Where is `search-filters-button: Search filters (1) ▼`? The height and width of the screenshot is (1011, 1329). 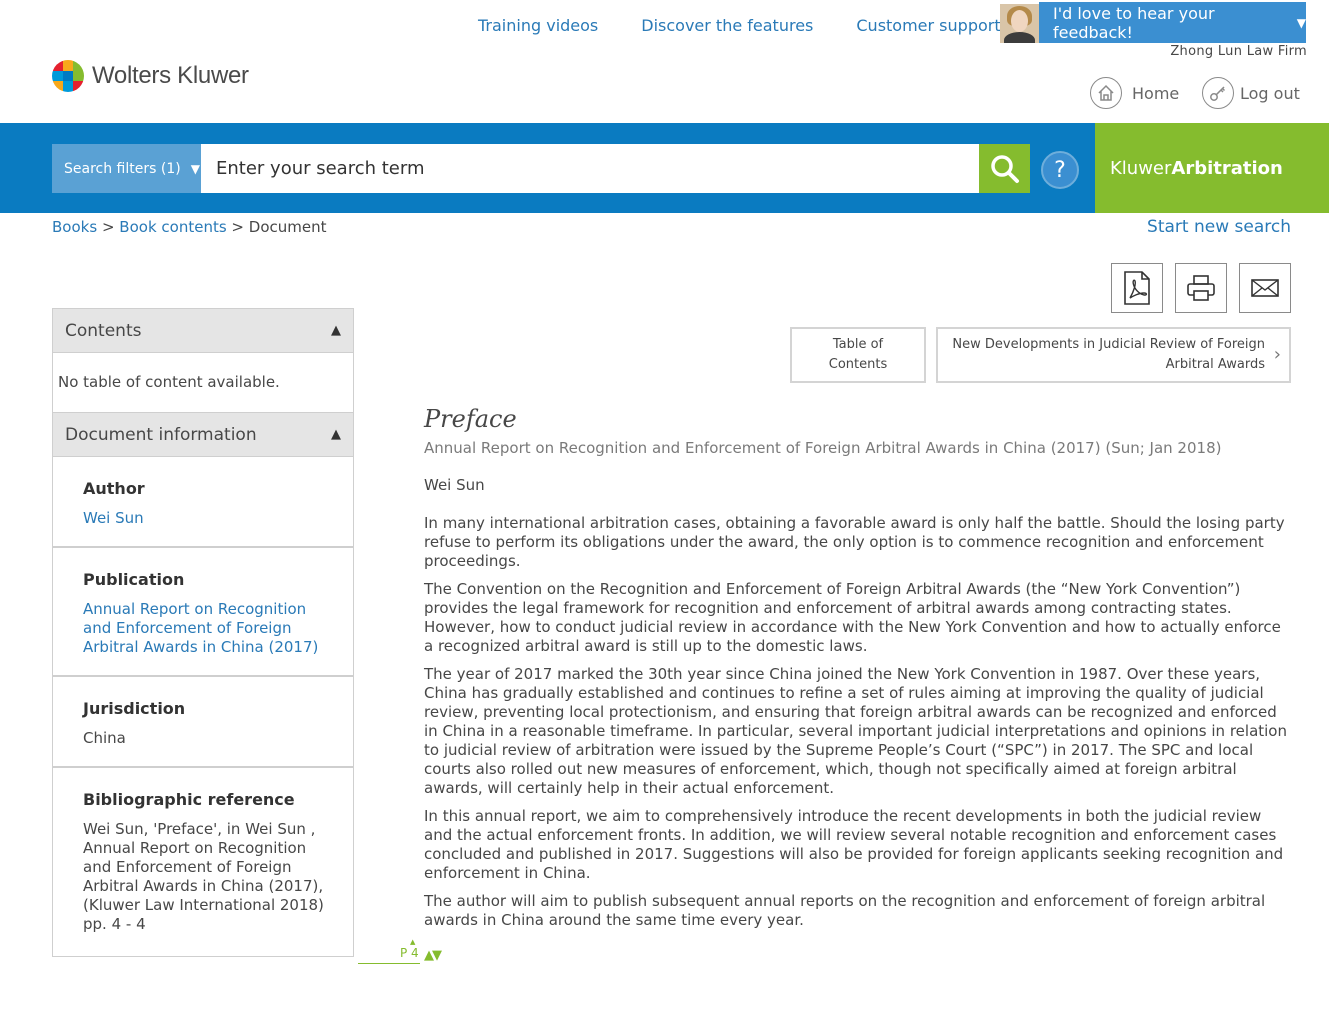 search-filters-button: Search filters (1) ▼ is located at coordinates (126, 168).